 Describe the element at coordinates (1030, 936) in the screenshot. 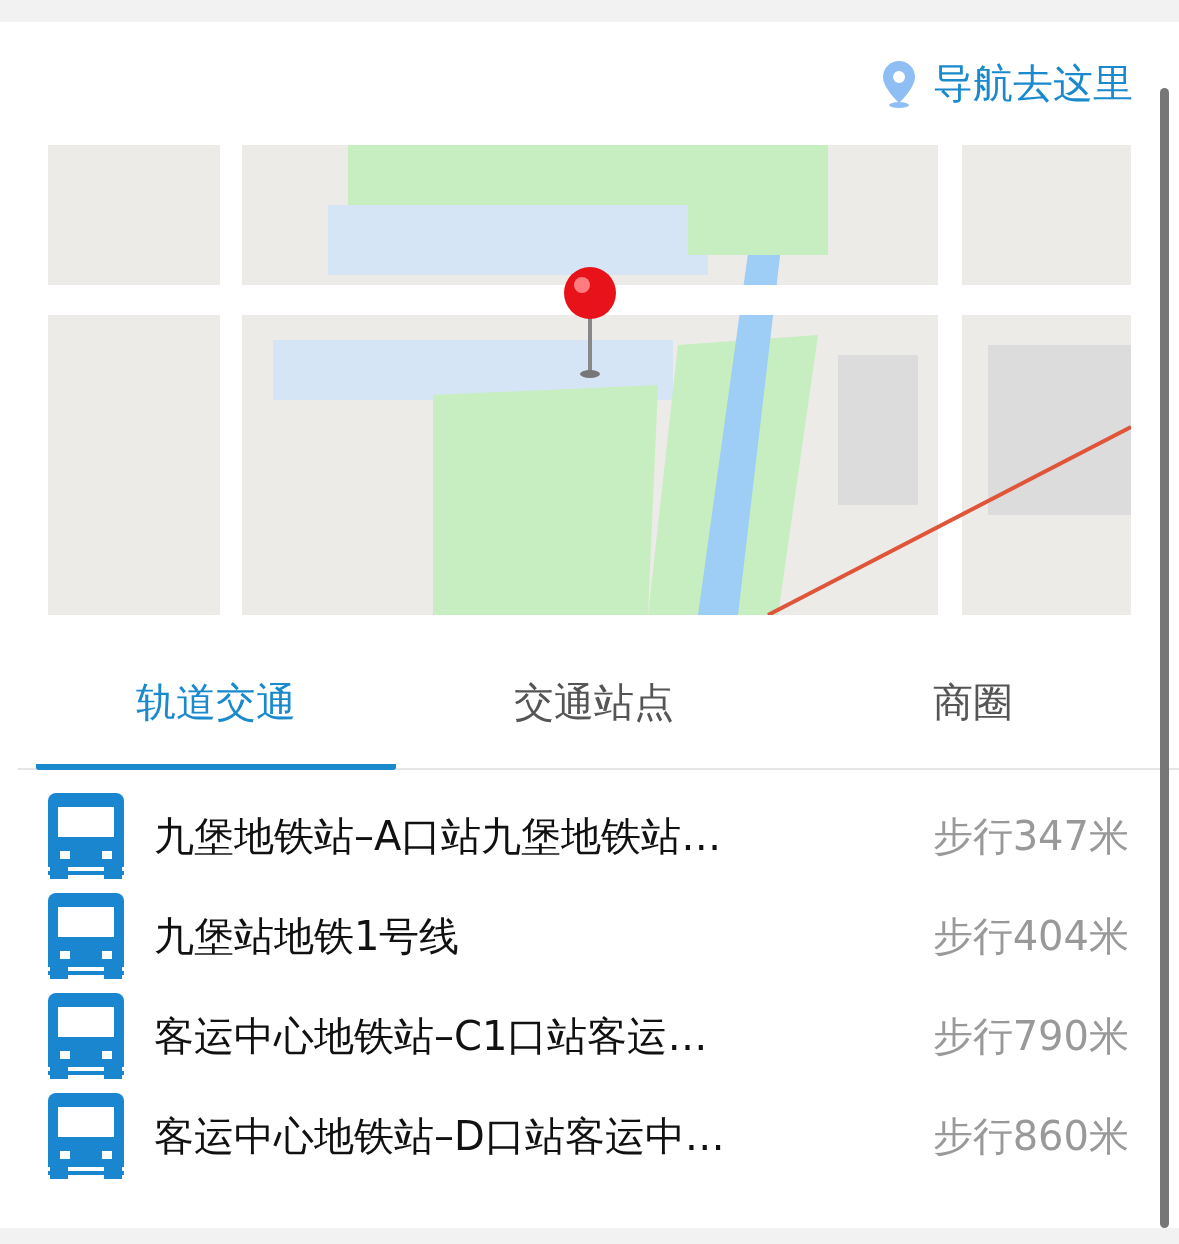

I see `walking-distance: 步行404米` at that location.